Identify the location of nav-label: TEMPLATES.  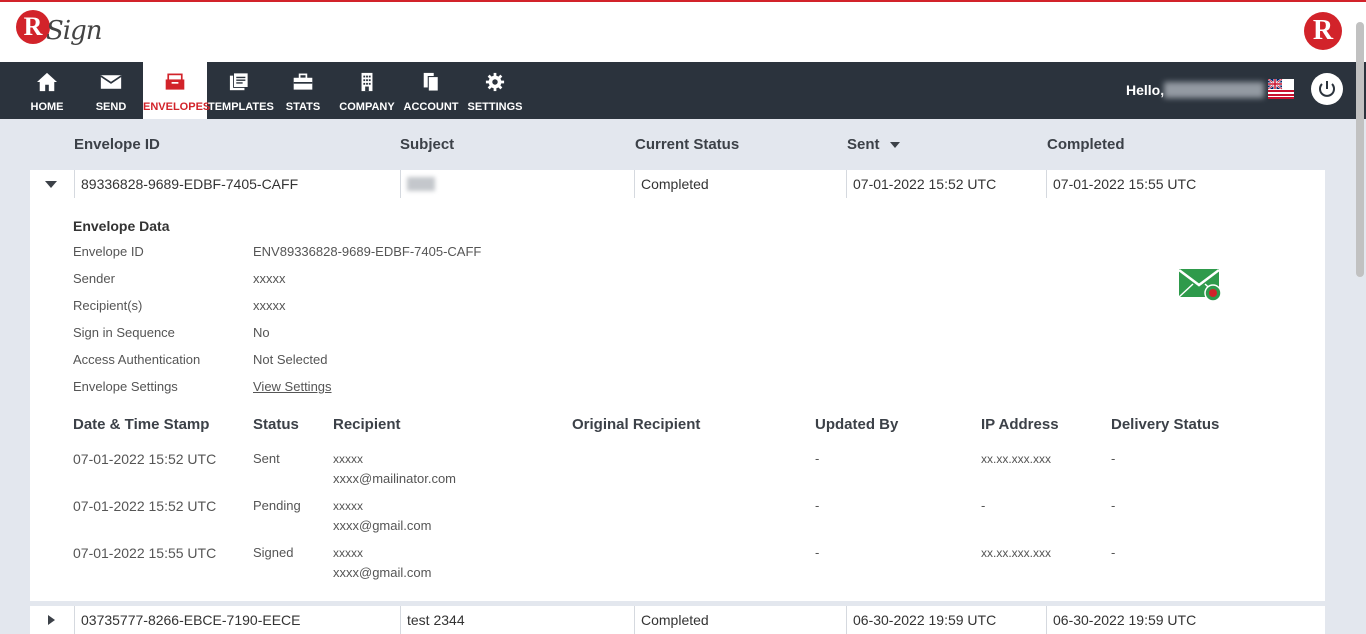
(241, 107).